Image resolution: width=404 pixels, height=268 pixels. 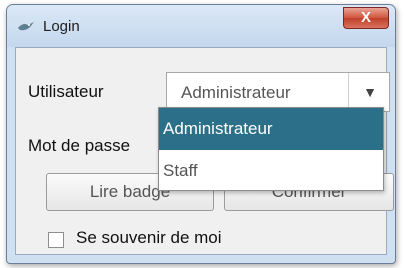 What do you see at coordinates (26, 26) in the screenshot?
I see `bird-icon` at bounding box center [26, 26].